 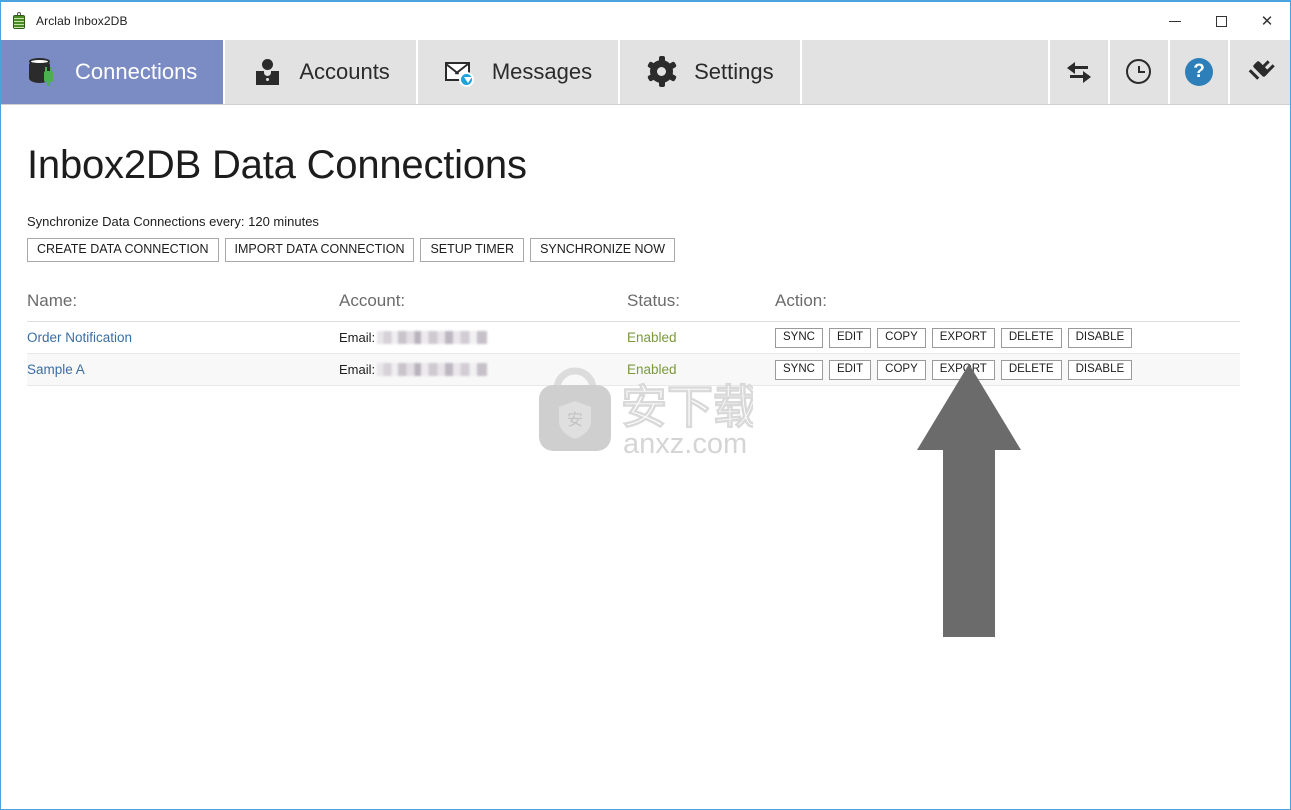 I want to click on setup-timer-button: SETUP TIMER, so click(x=472, y=250).